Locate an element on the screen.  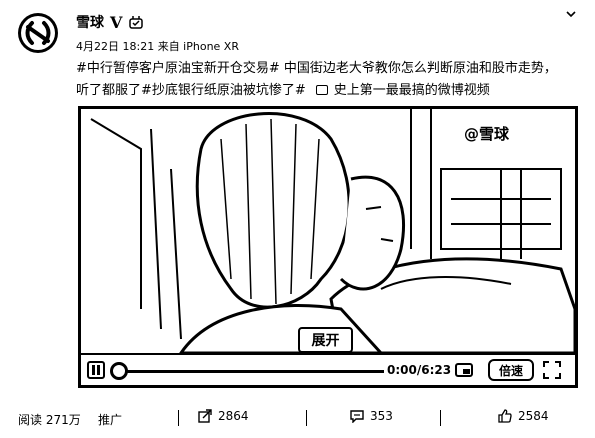
share-icon is located at coordinates (205, 416).